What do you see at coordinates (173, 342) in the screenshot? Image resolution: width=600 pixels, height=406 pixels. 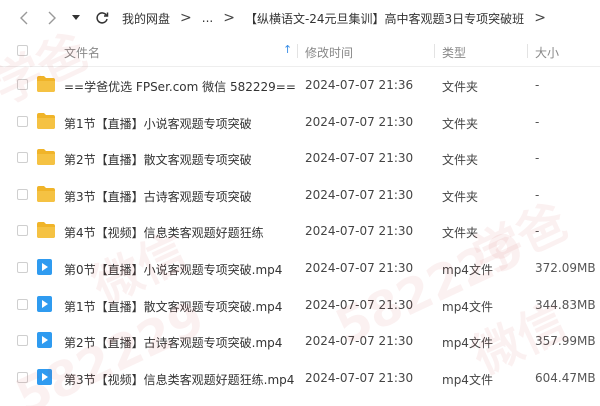 I see `file-name: 第2节【直播】古诗客观题专项突破.mp4` at bounding box center [173, 342].